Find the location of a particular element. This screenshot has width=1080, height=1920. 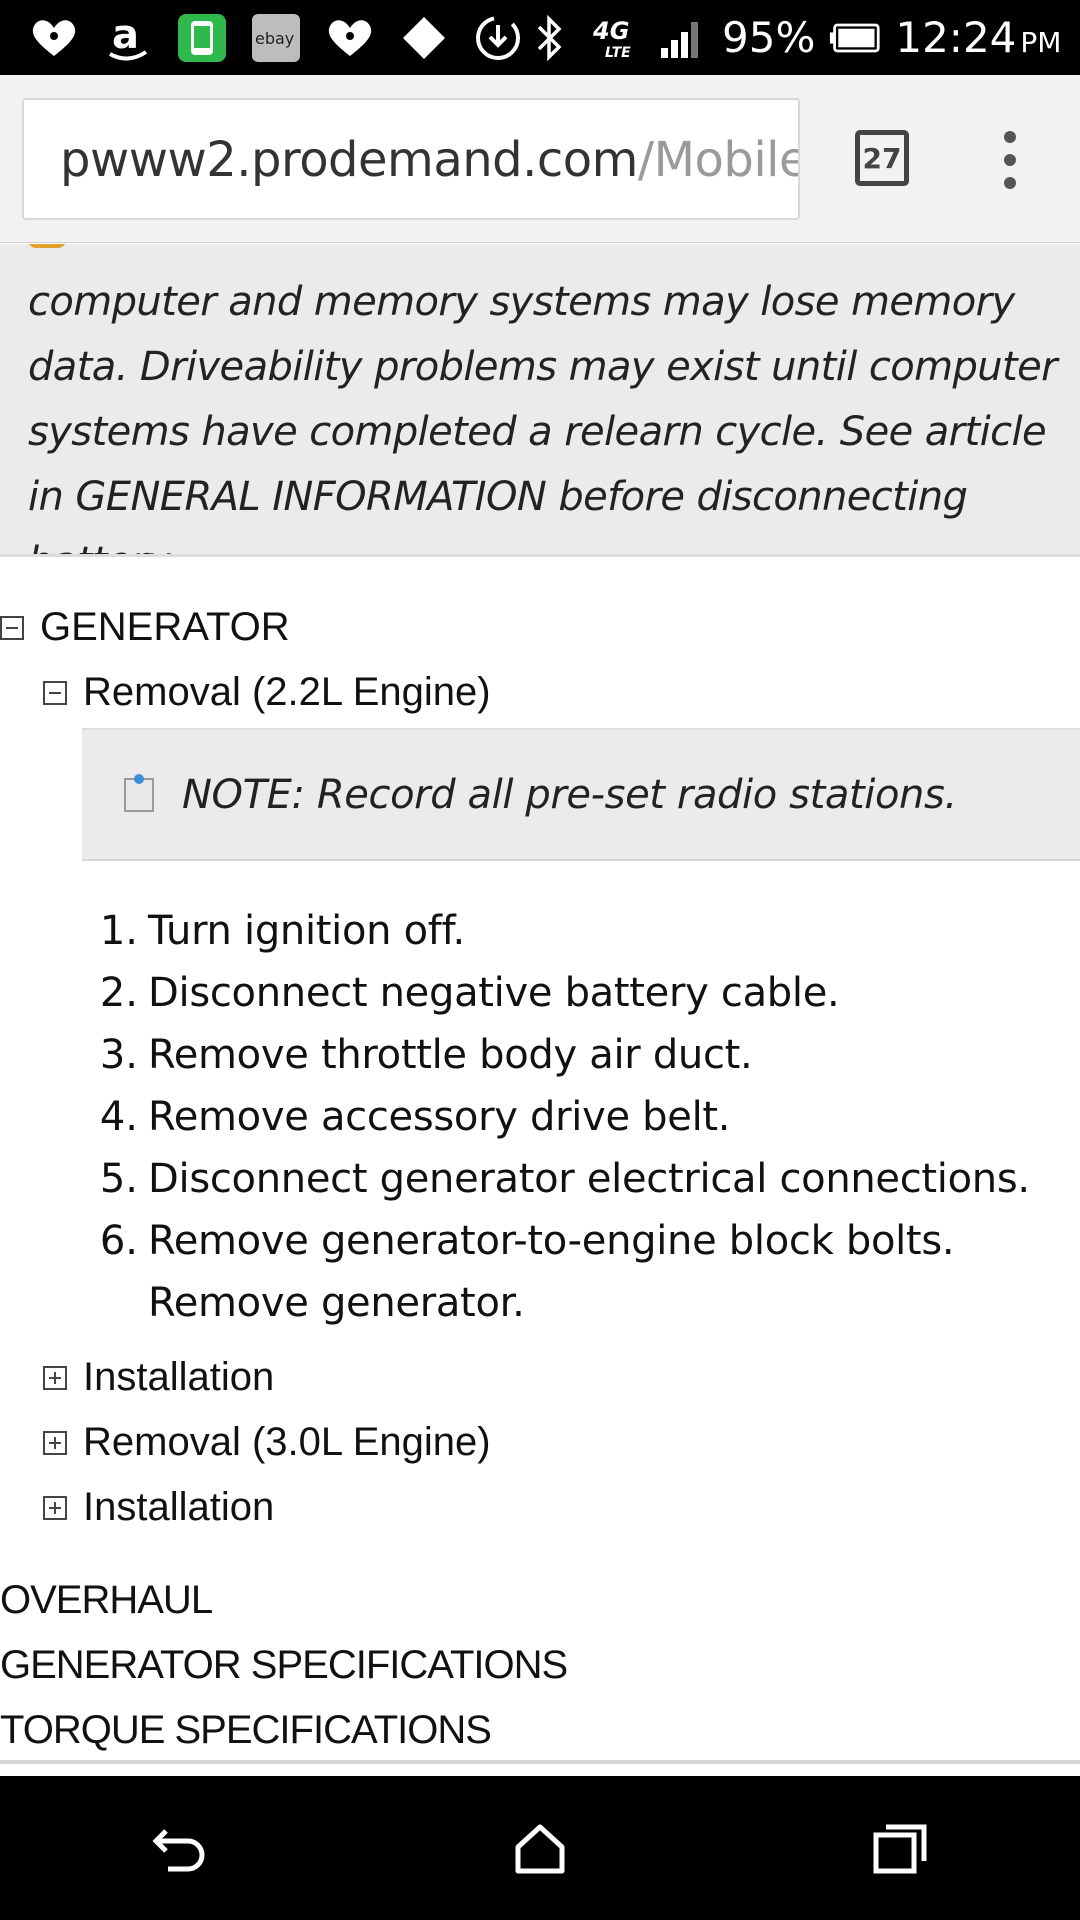

tree-node-installation-1: Installation is located at coordinates (158, 1377).